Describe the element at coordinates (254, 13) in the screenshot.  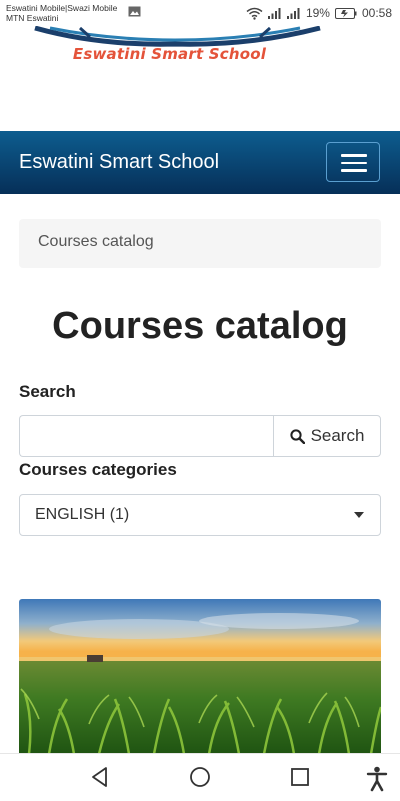
I see `wifi-icon` at that location.